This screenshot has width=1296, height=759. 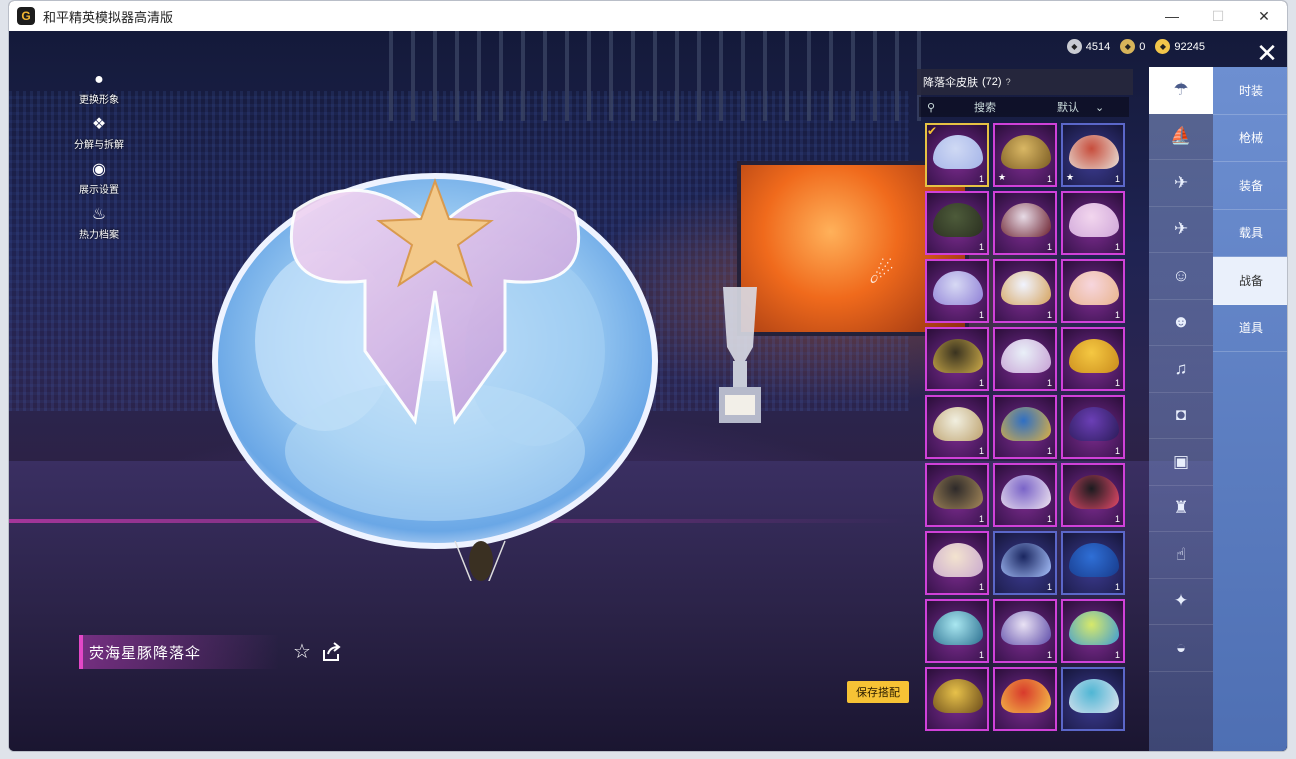 I want to click on window-close-button: ✕, so click(x=1264, y=16).